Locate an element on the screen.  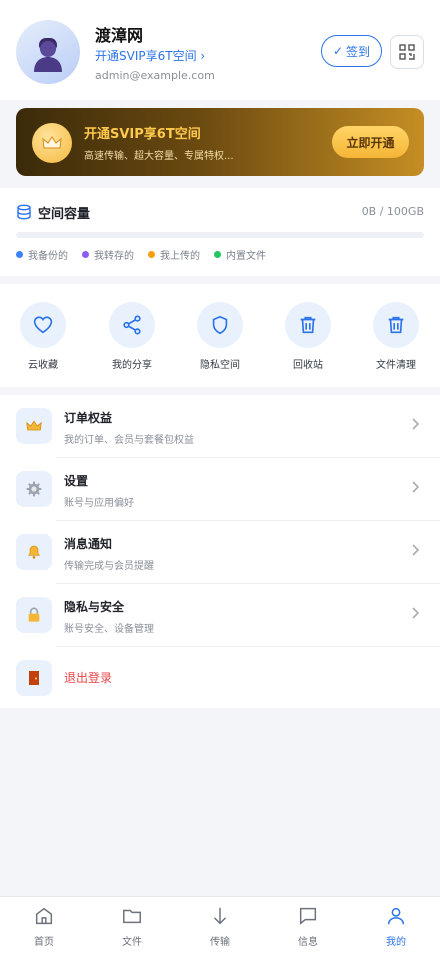
legend-label: 我备份的 is located at coordinates (48, 256).